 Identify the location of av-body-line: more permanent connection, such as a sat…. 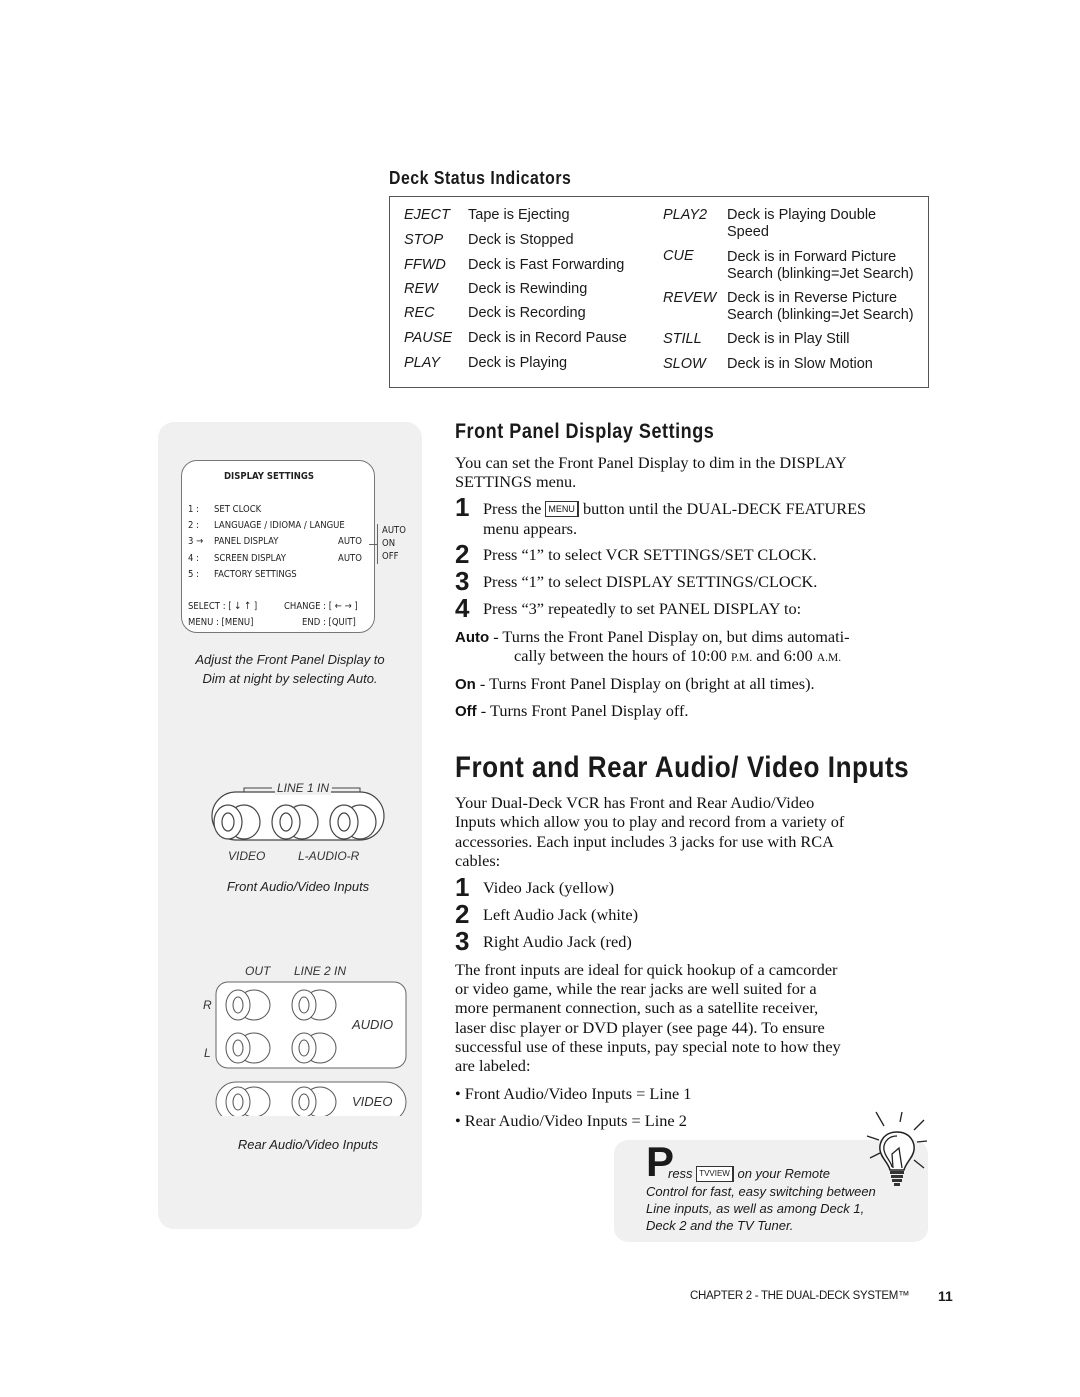
(637, 1007).